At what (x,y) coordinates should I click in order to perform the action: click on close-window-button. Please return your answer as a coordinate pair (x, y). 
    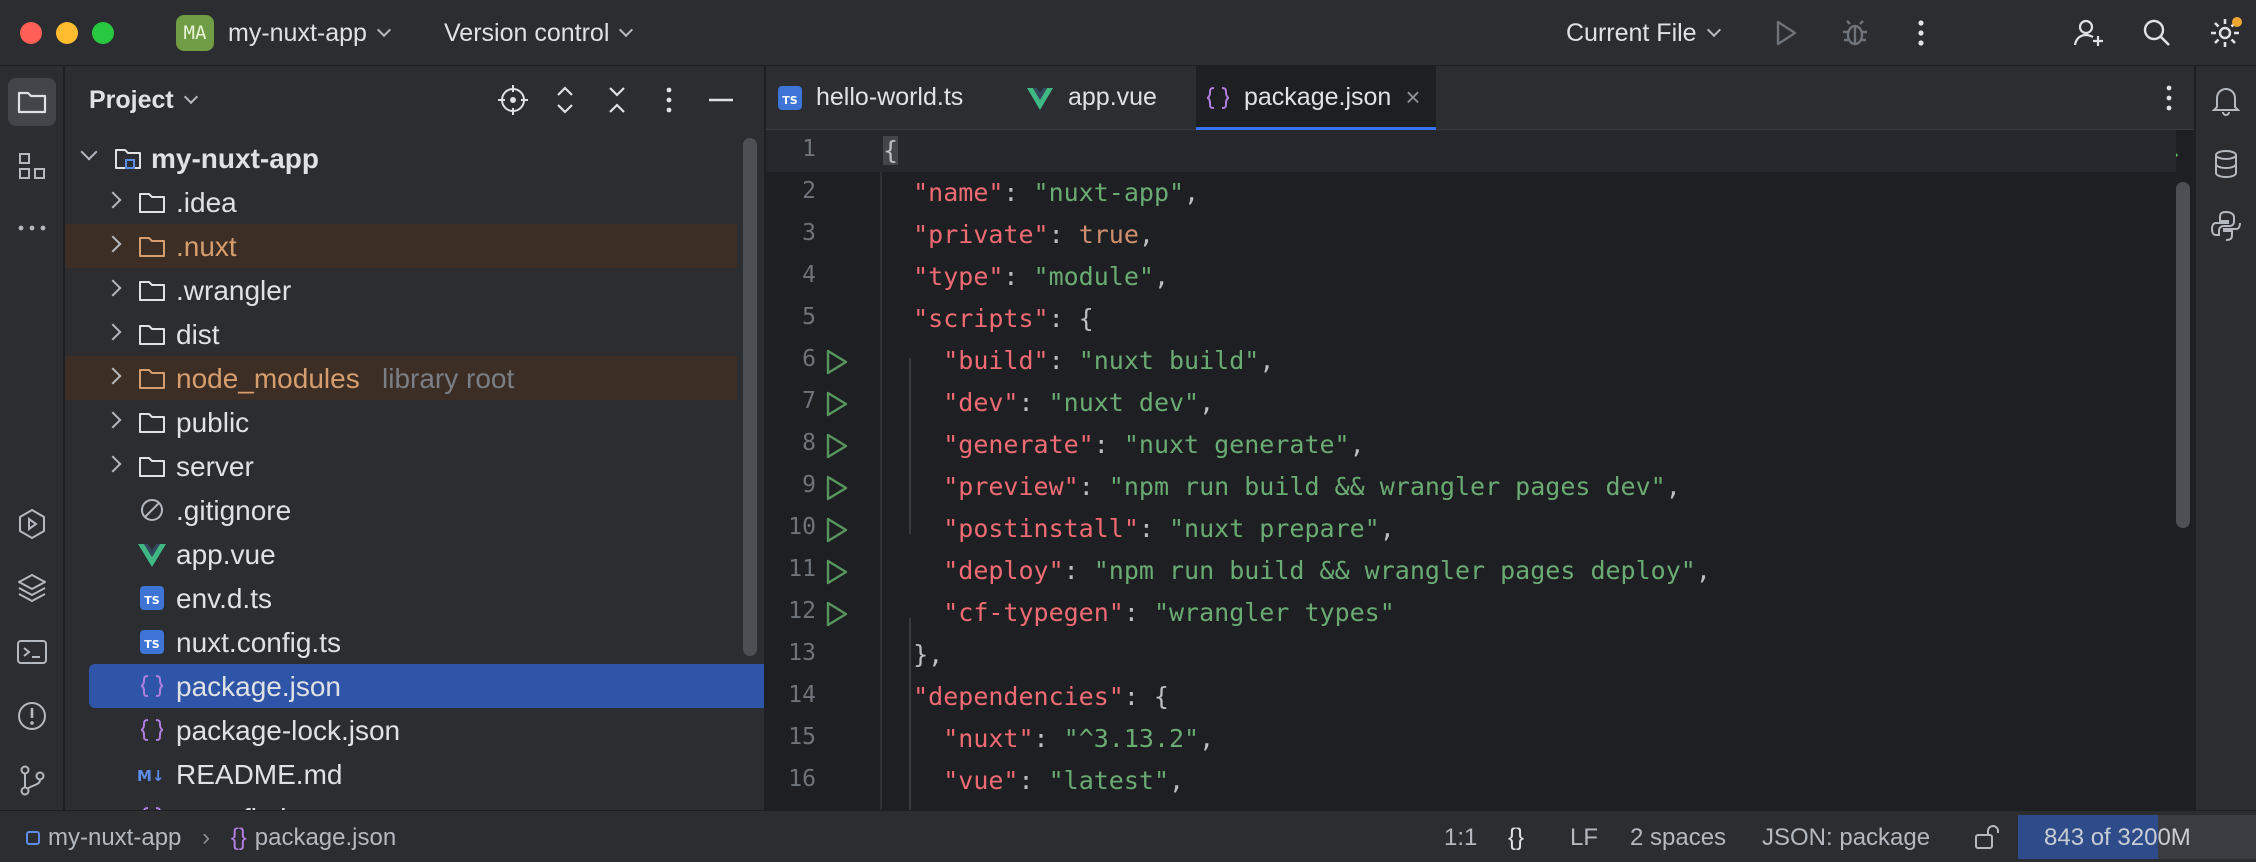
    Looking at the image, I should click on (31, 33).